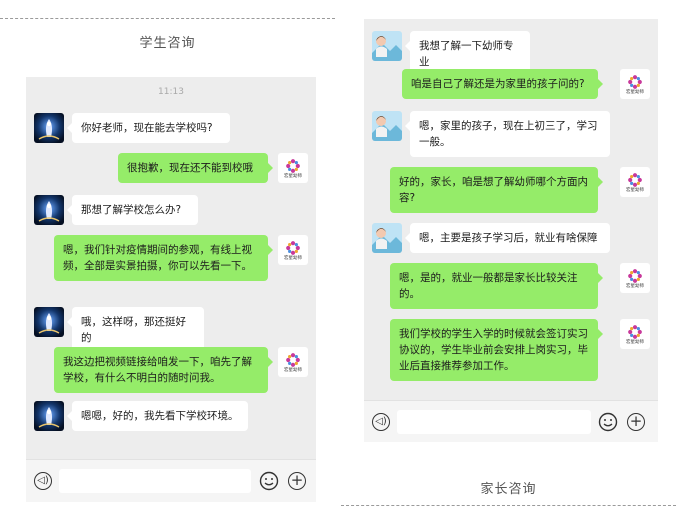  I want to click on chat-message: 你好老师，现在能去学校吗?, so click(171, 131).